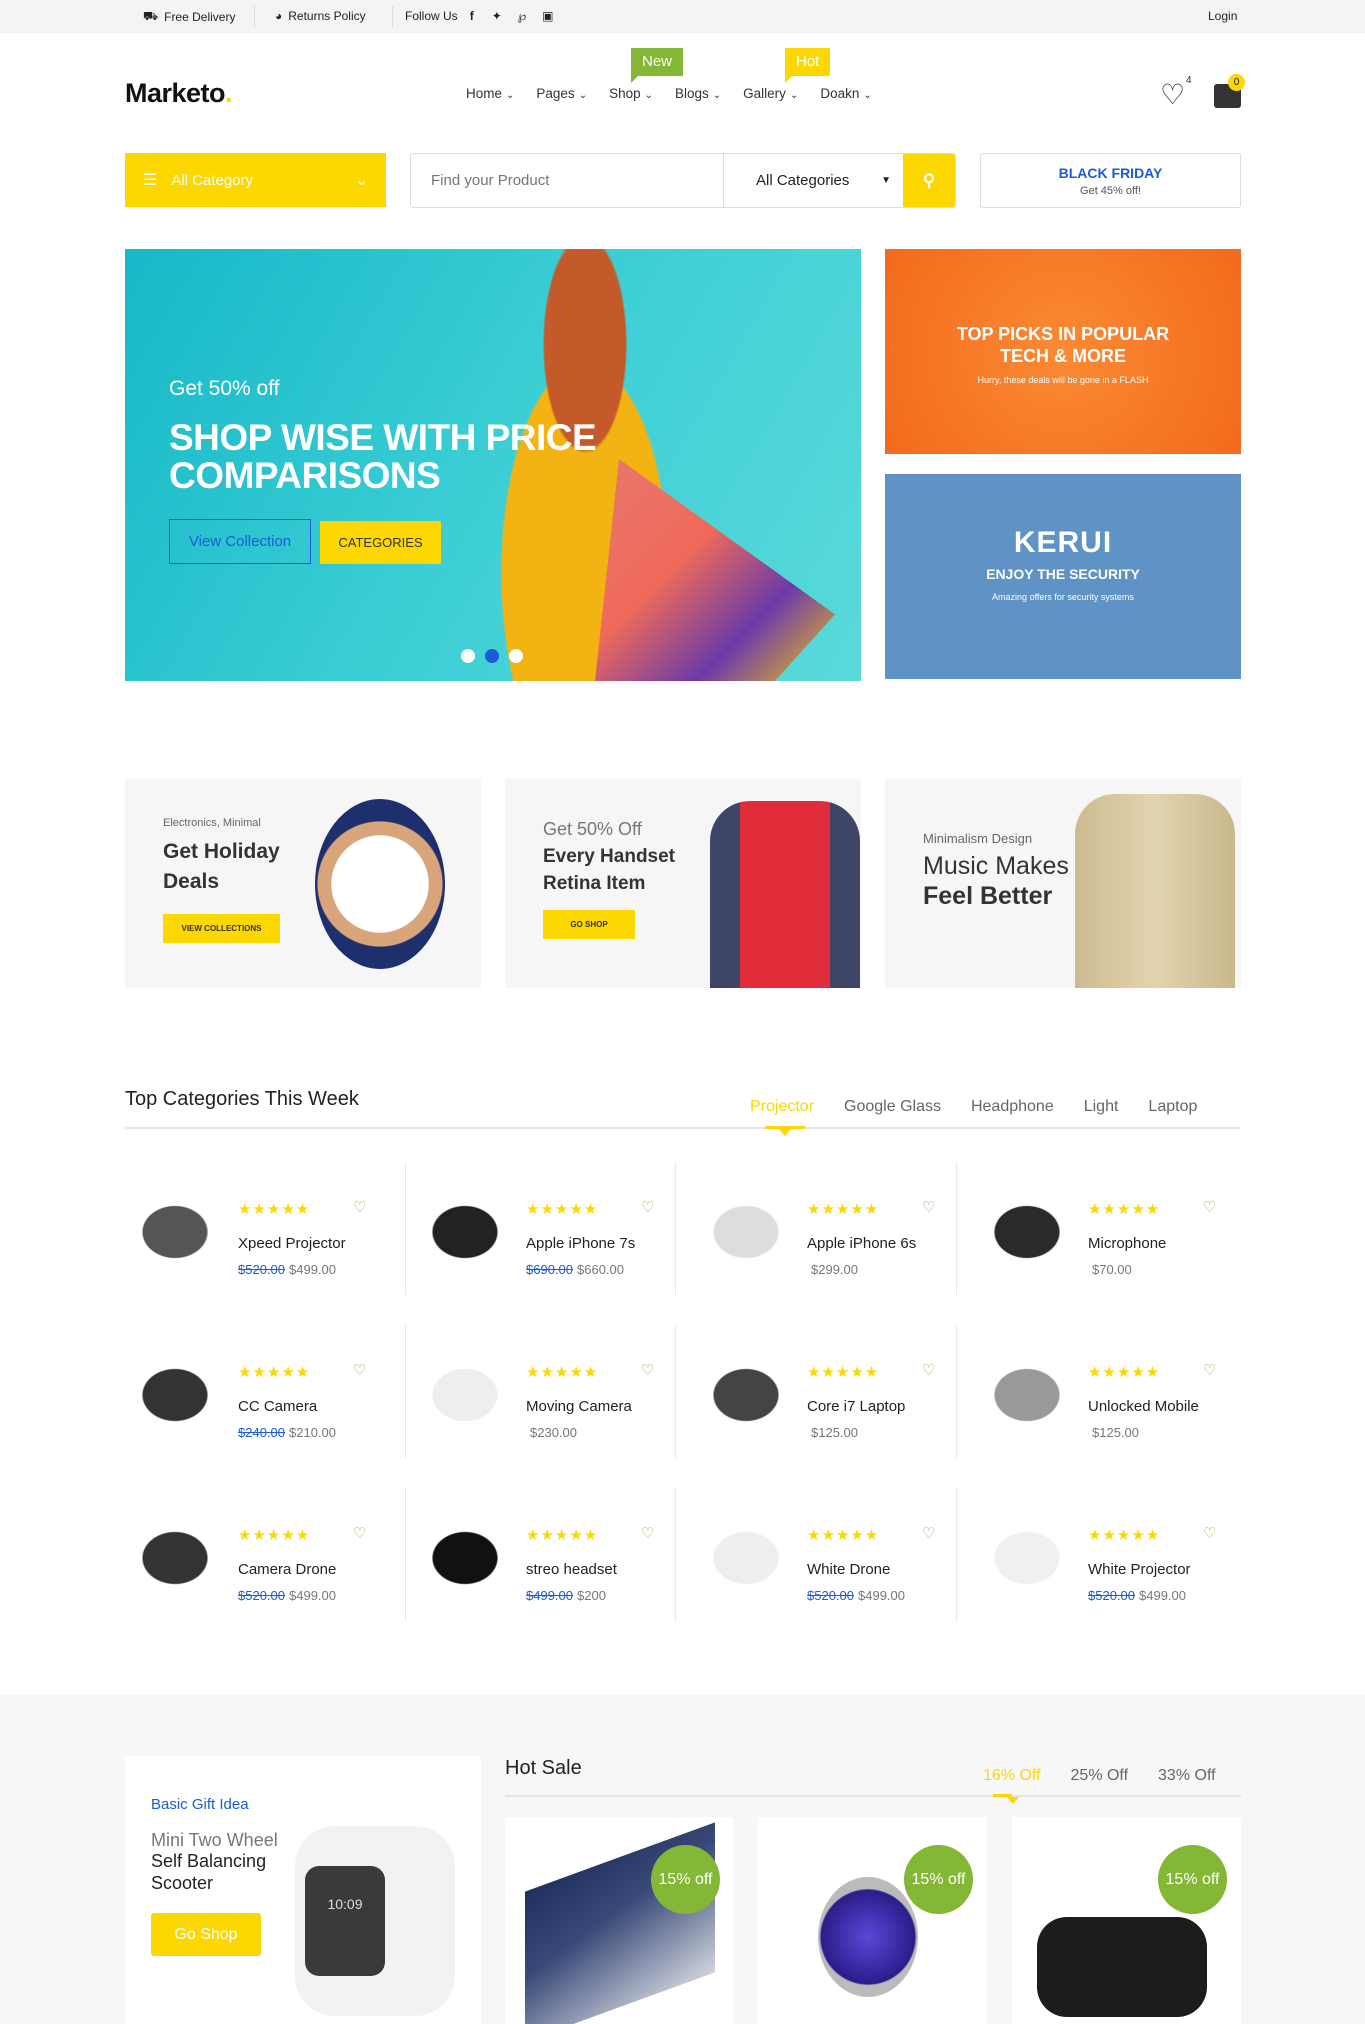  What do you see at coordinates (492, 656) in the screenshot?
I see `slider-dot-active` at bounding box center [492, 656].